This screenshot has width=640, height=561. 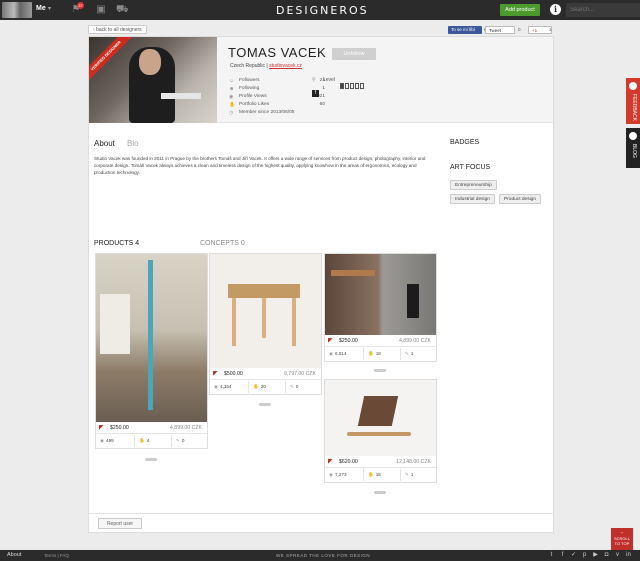 I want to click on facebook-like-label: To se mi líbí, so click(x=463, y=29).